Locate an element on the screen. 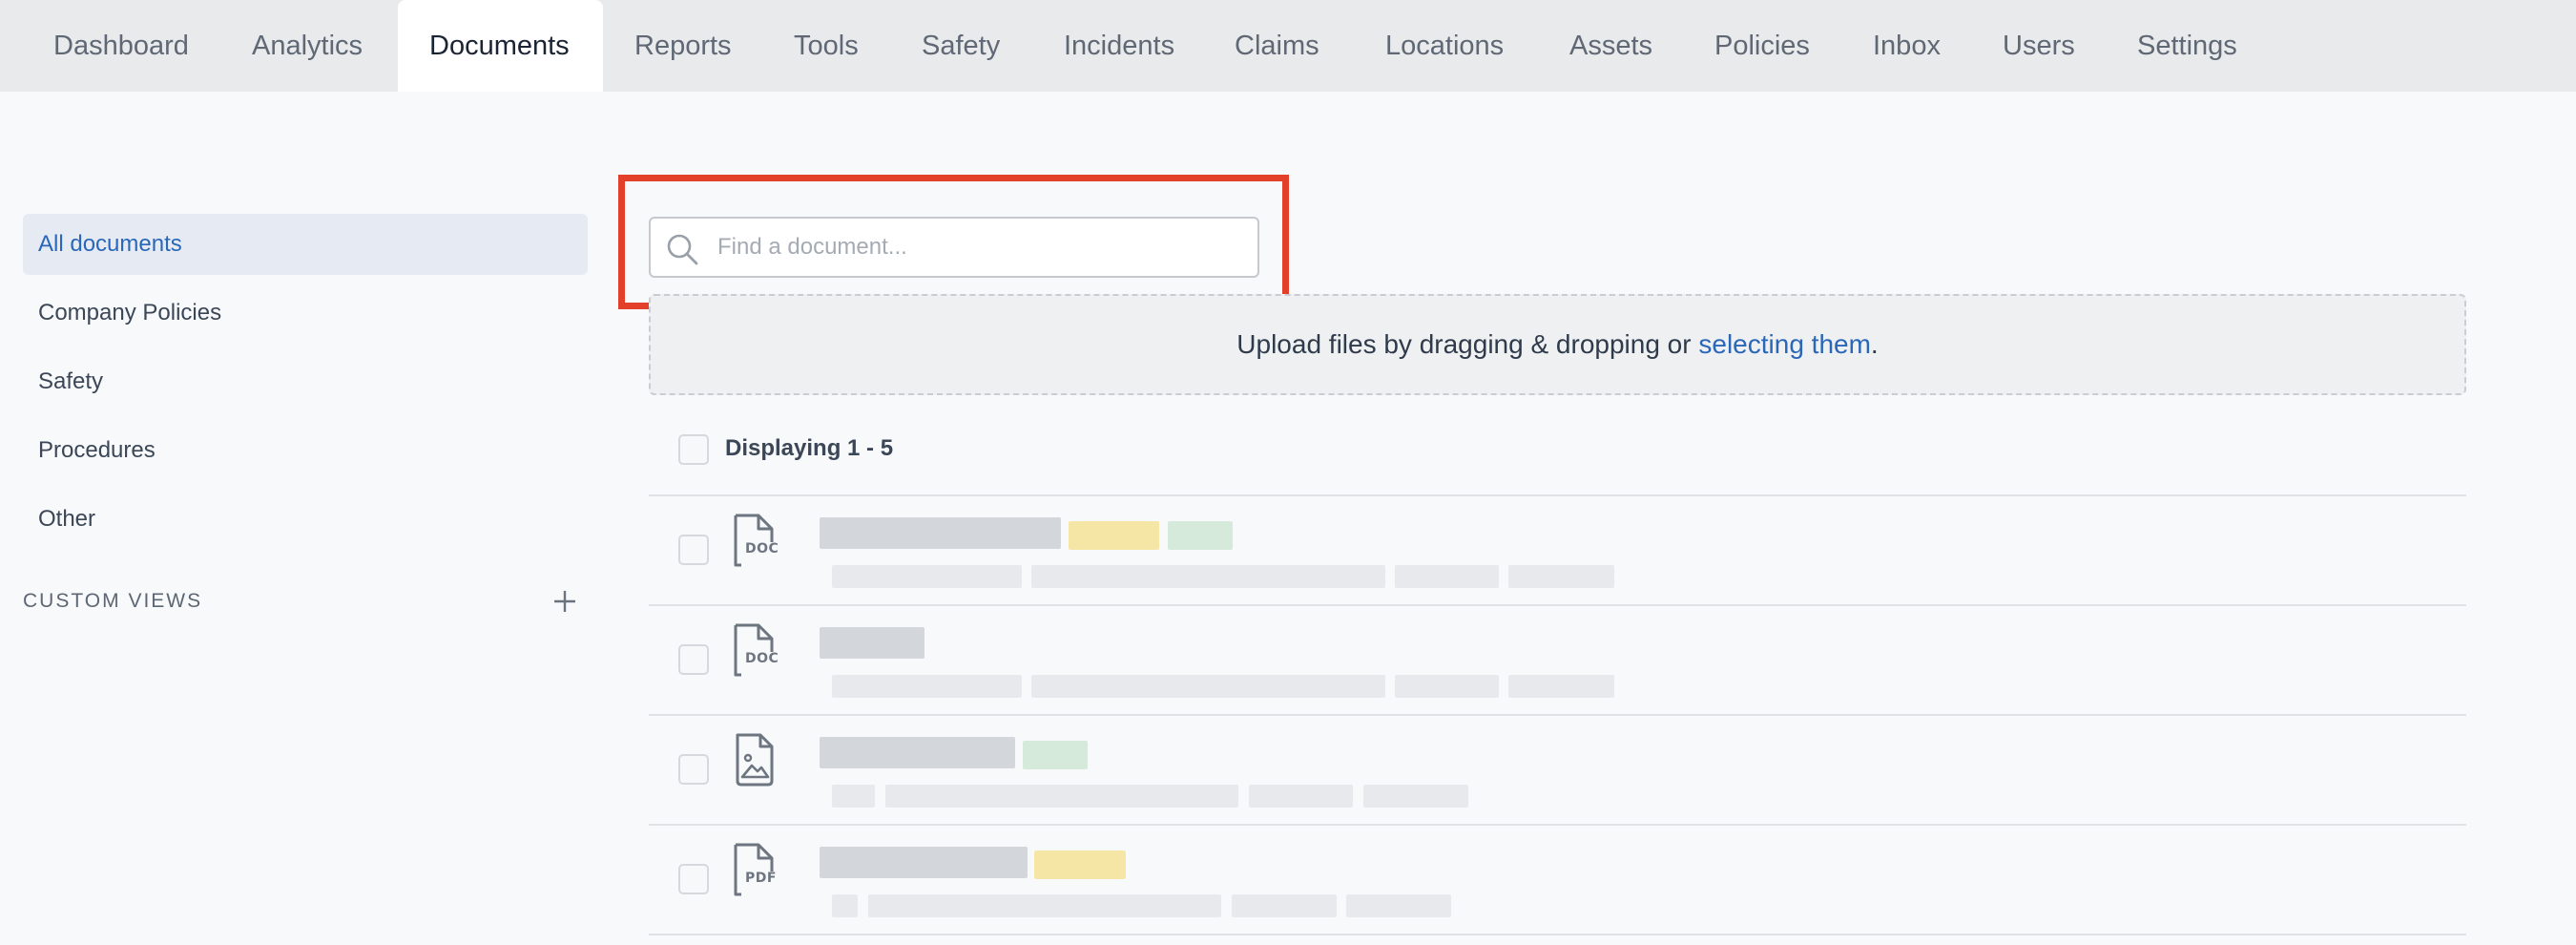 This screenshot has height=945, width=2576. divider is located at coordinates (1557, 934).